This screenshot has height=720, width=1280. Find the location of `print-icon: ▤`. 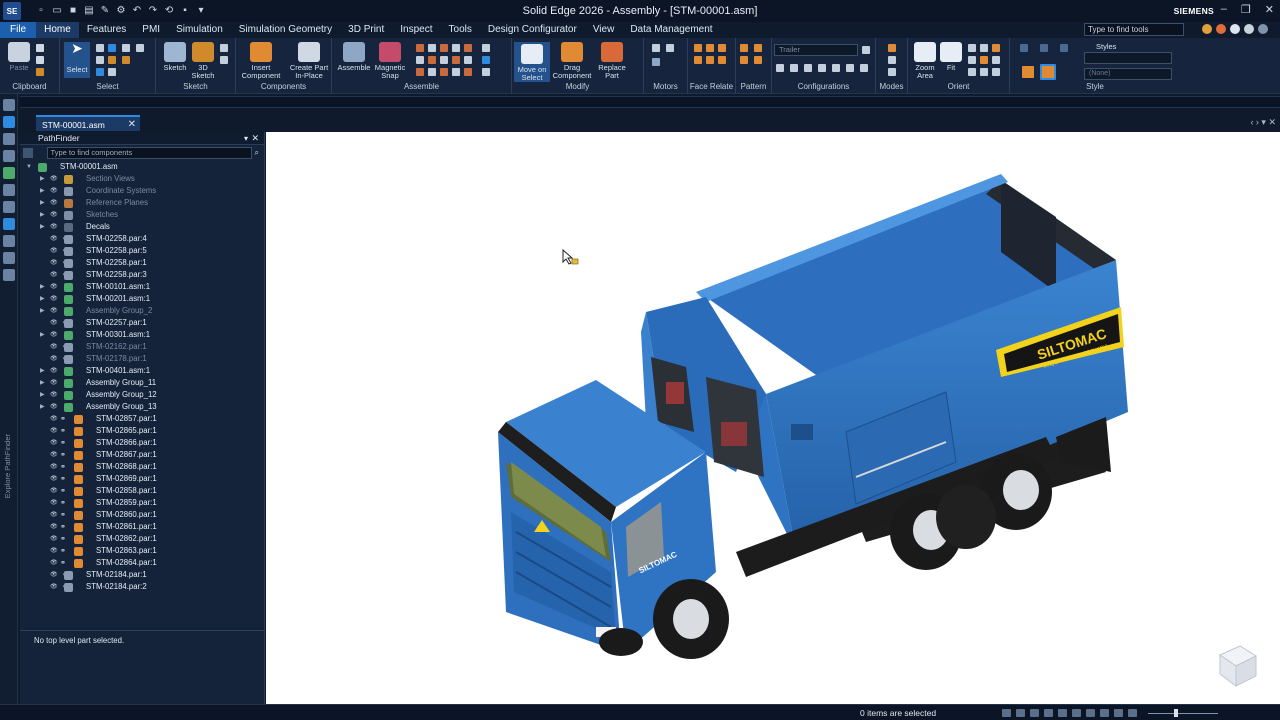

print-icon: ▤ is located at coordinates (89, 11).